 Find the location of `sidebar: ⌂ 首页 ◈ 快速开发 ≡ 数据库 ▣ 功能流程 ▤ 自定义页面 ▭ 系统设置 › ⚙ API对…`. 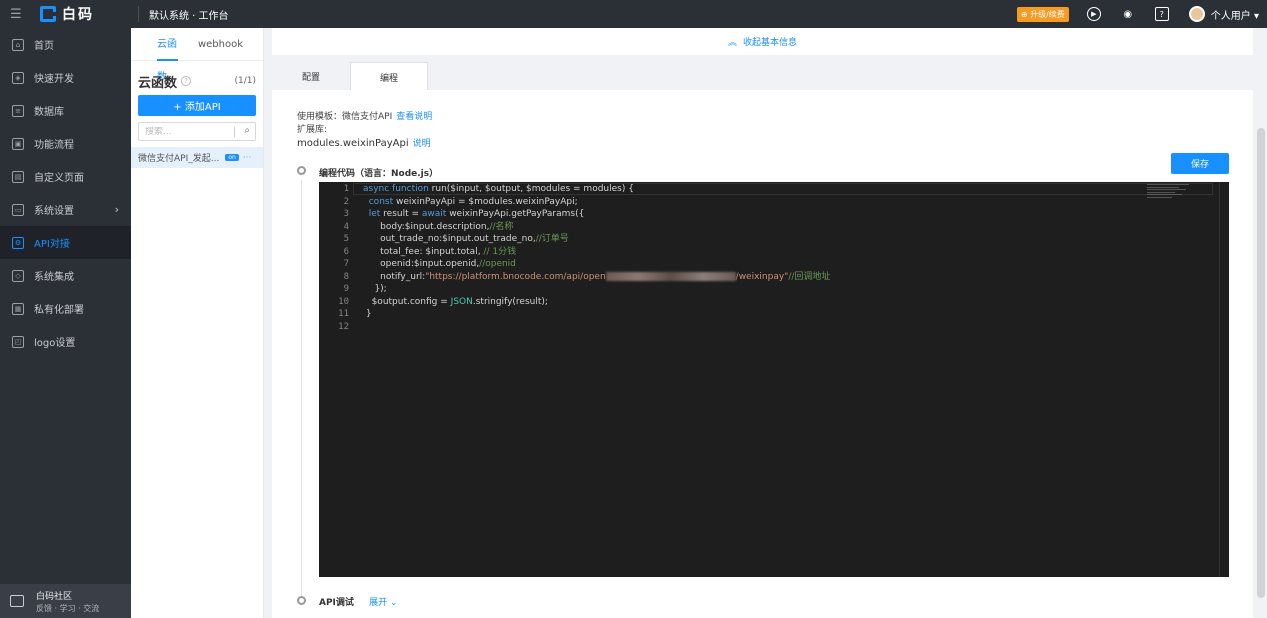

sidebar: ⌂ 首页 ◈ 快速开发 ≡ 数据库 ▣ 功能流程 ▤ 自定义页面 ▭ 系统设置 › ⚙ API对… is located at coordinates (65, 323).